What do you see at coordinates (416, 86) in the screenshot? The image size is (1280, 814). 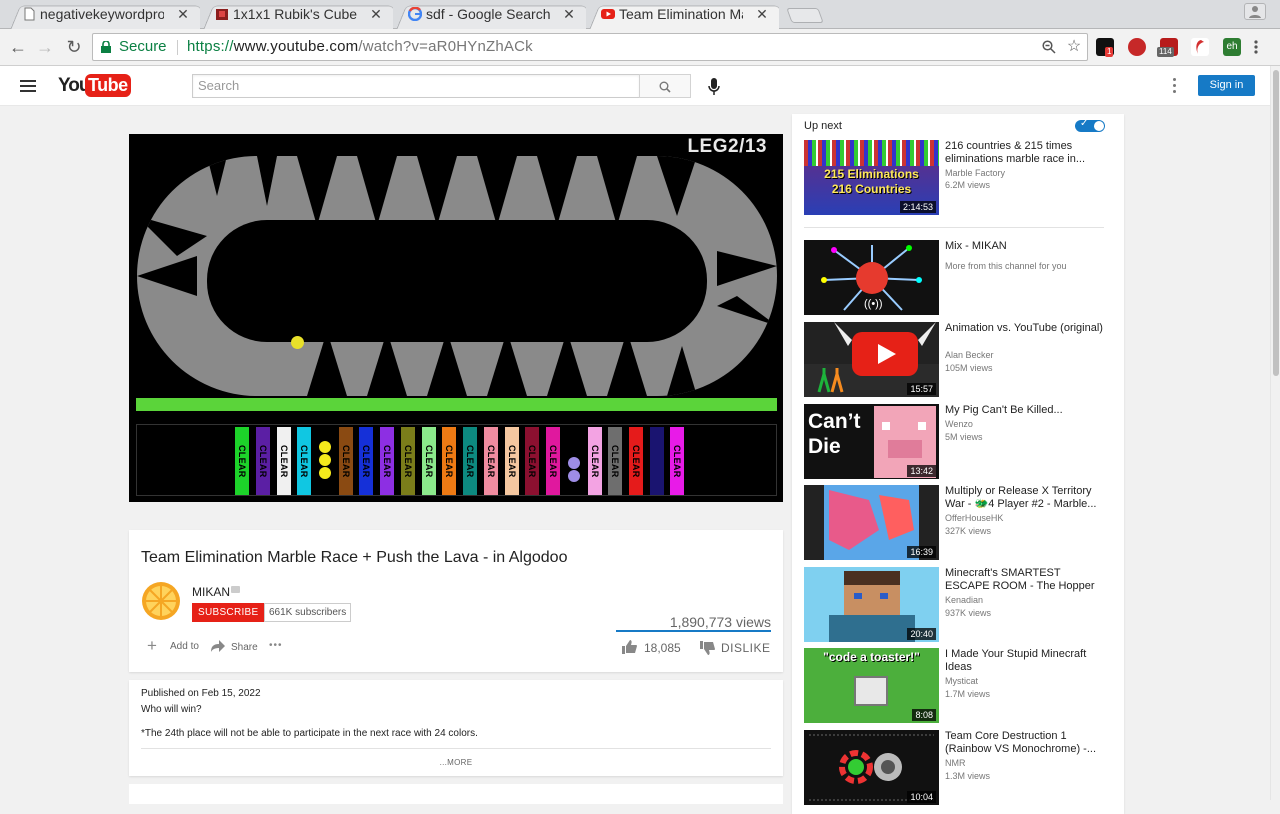 I see `search-input: Search` at bounding box center [416, 86].